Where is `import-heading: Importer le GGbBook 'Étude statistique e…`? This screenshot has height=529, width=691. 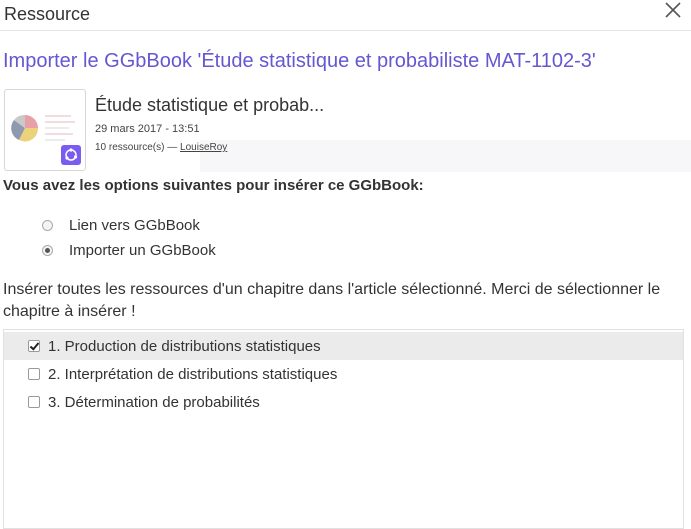 import-heading: Importer le GGbBook 'Étude statistique e… is located at coordinates (299, 61).